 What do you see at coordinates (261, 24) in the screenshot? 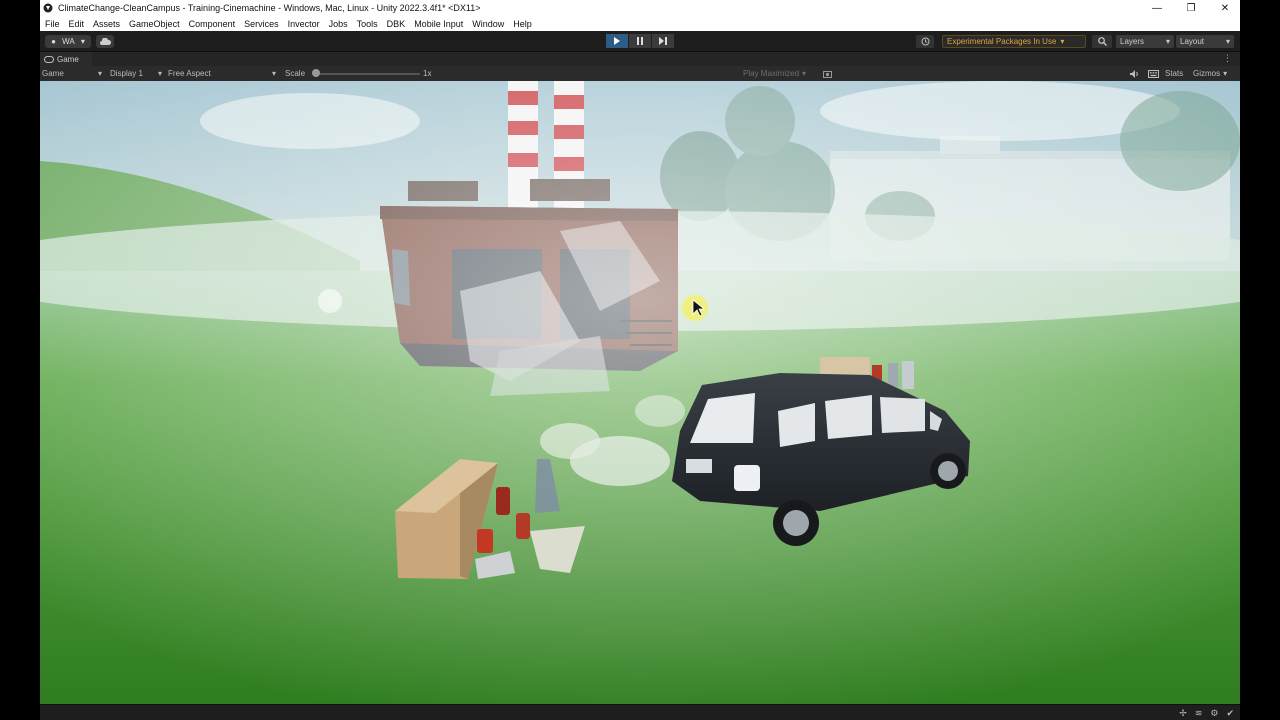
I see `menu-services: Services` at bounding box center [261, 24].